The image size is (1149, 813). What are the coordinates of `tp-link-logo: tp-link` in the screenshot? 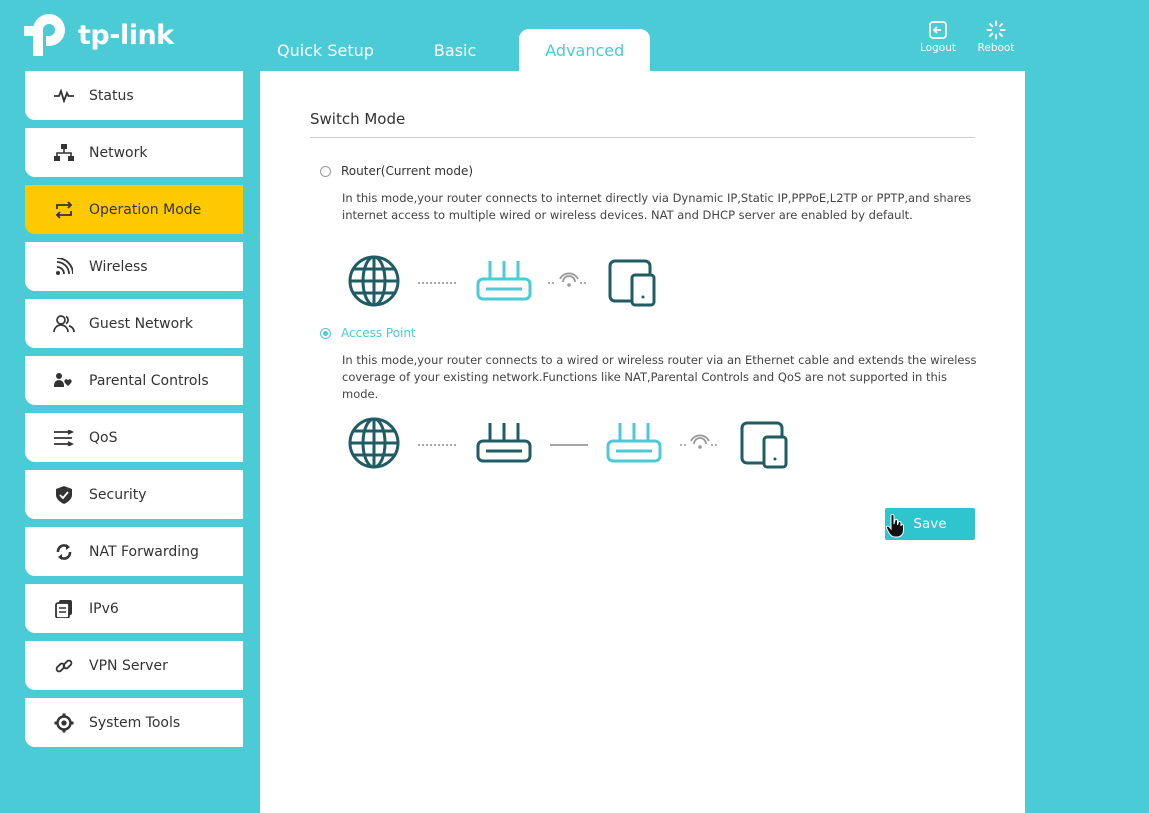 It's located at (99, 35).